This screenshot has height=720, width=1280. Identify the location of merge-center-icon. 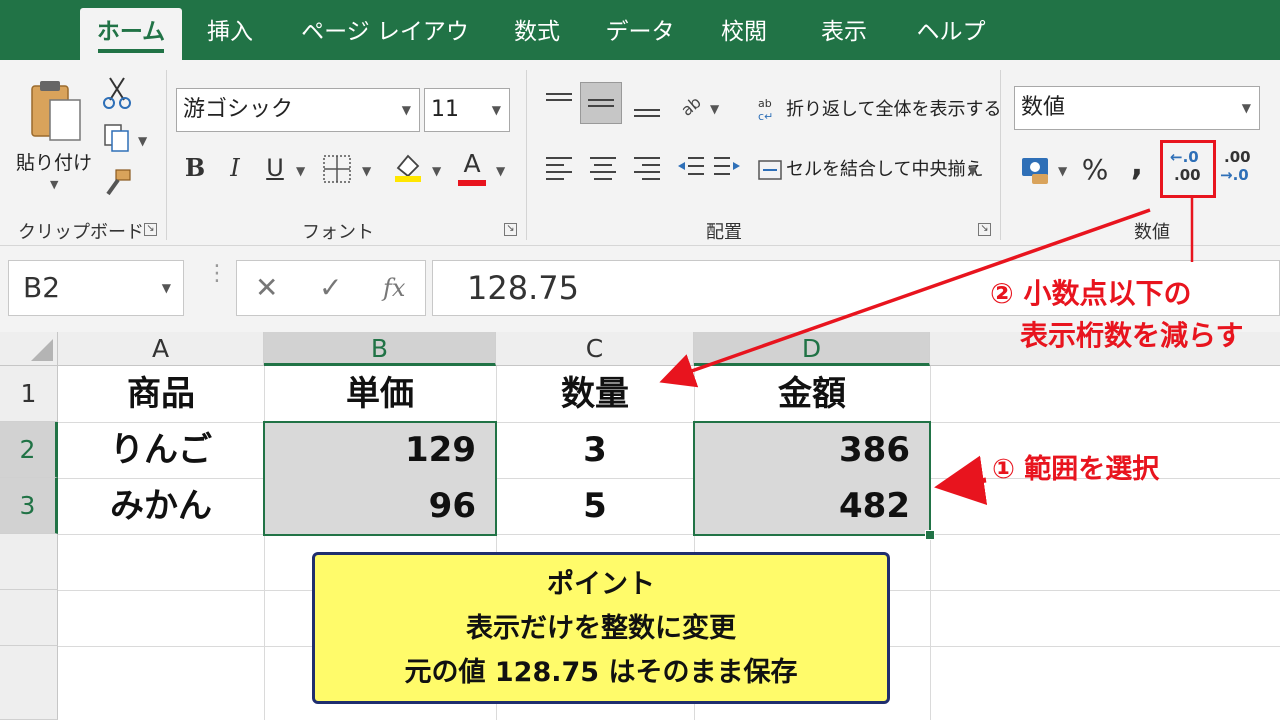
(770, 170).